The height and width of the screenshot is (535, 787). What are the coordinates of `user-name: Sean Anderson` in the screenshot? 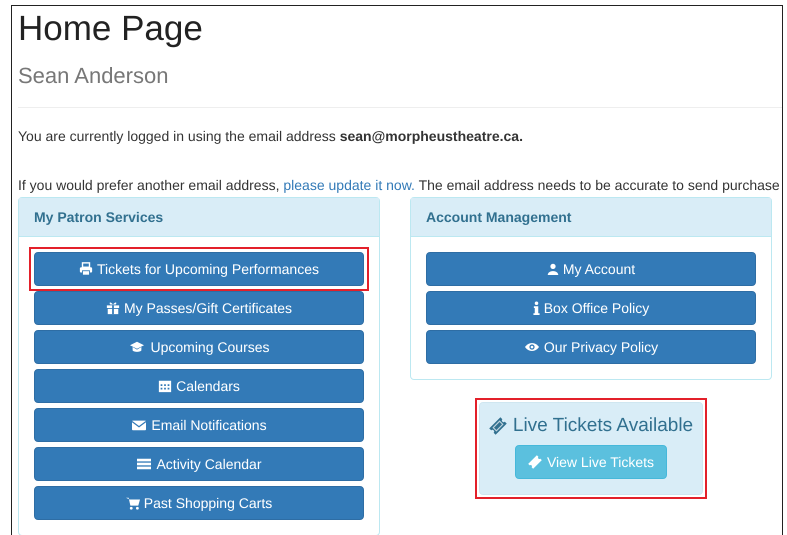 It's located at (94, 75).